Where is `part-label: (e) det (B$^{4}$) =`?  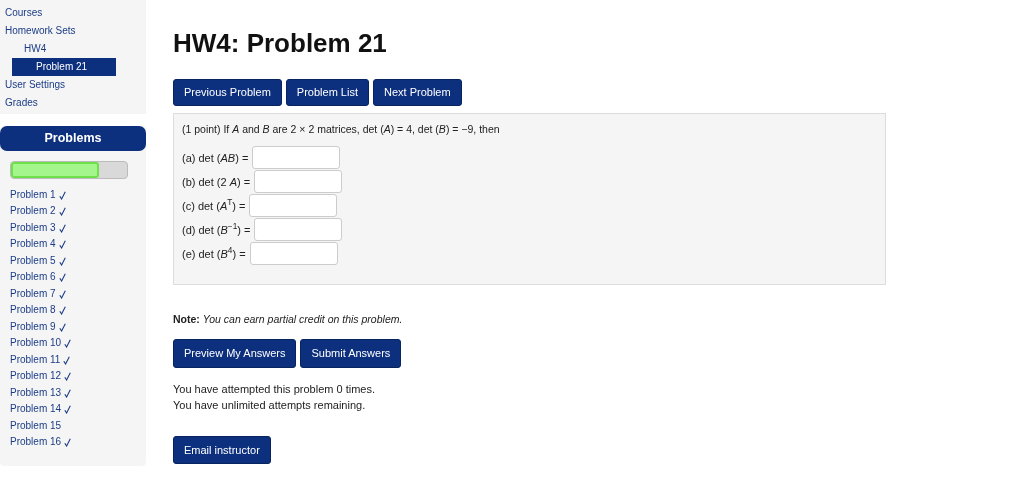 part-label: (e) det (B$^{4}$) = is located at coordinates (214, 253).